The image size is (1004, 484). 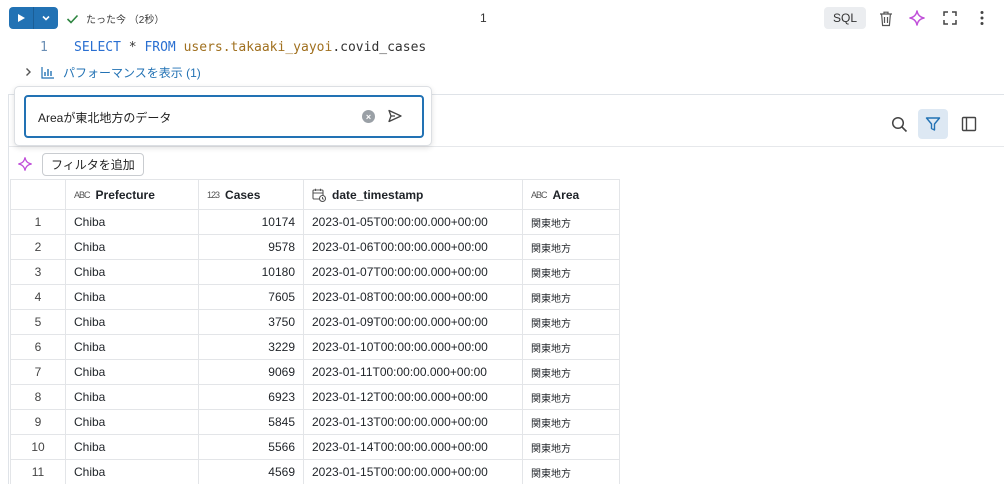 What do you see at coordinates (933, 124) in the screenshot?
I see `filter-button` at bounding box center [933, 124].